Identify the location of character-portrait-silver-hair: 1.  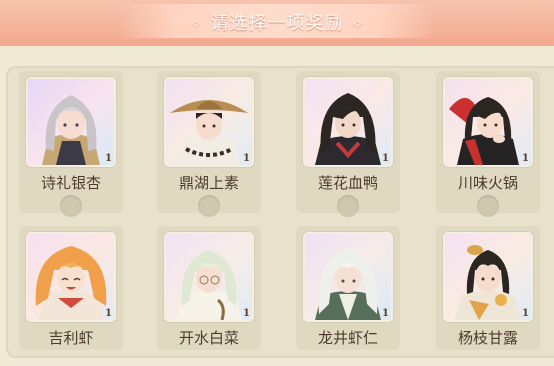
(71, 122).